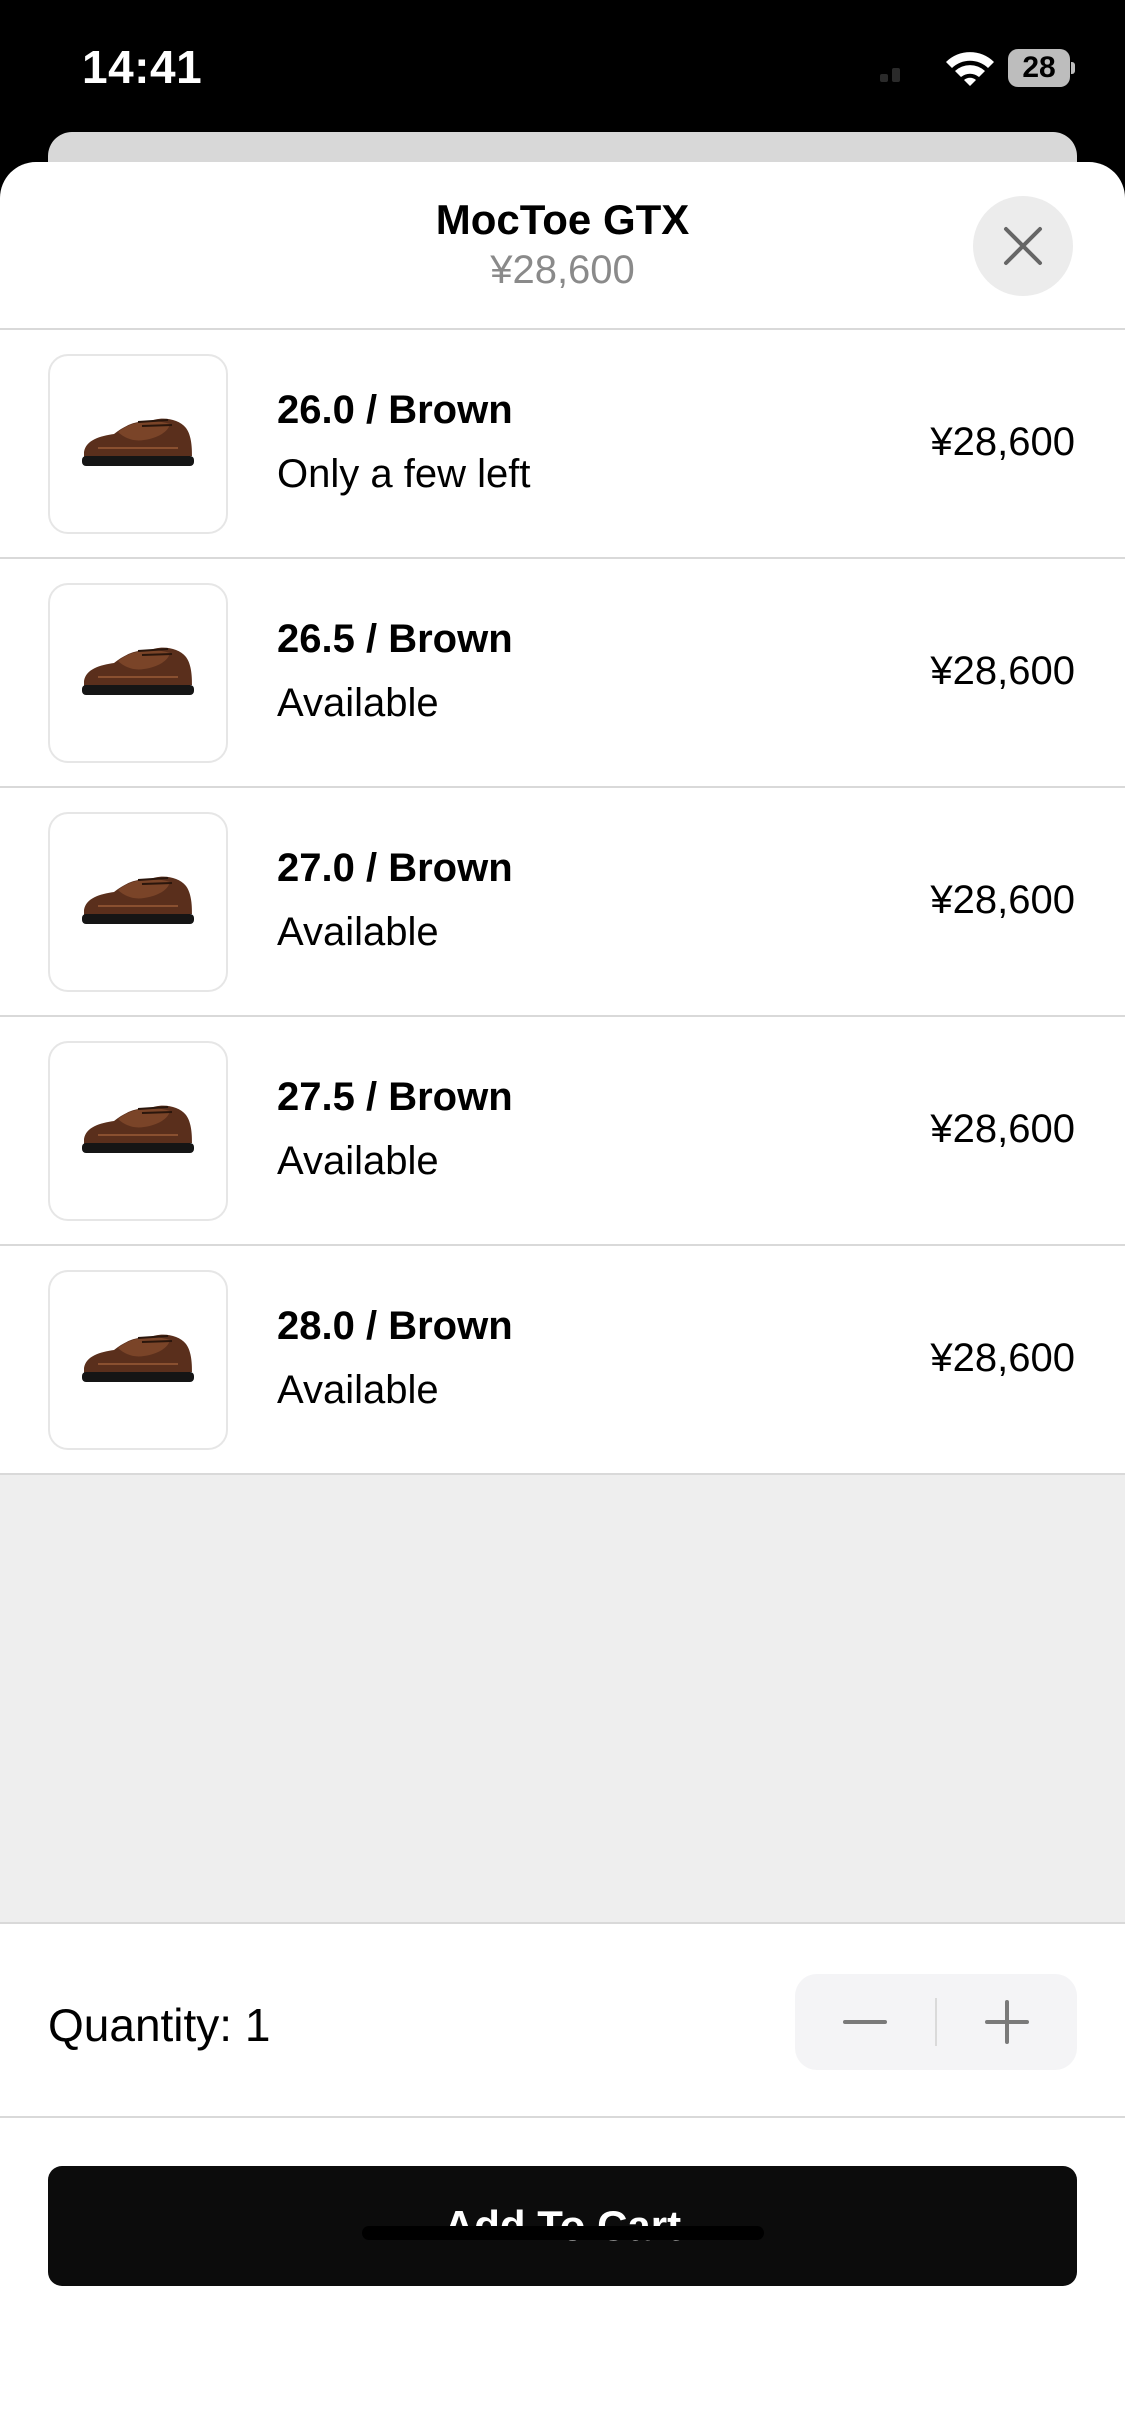  I want to click on variant-row: 27.0 / Brown Available ¥28,600, so click(562, 902).